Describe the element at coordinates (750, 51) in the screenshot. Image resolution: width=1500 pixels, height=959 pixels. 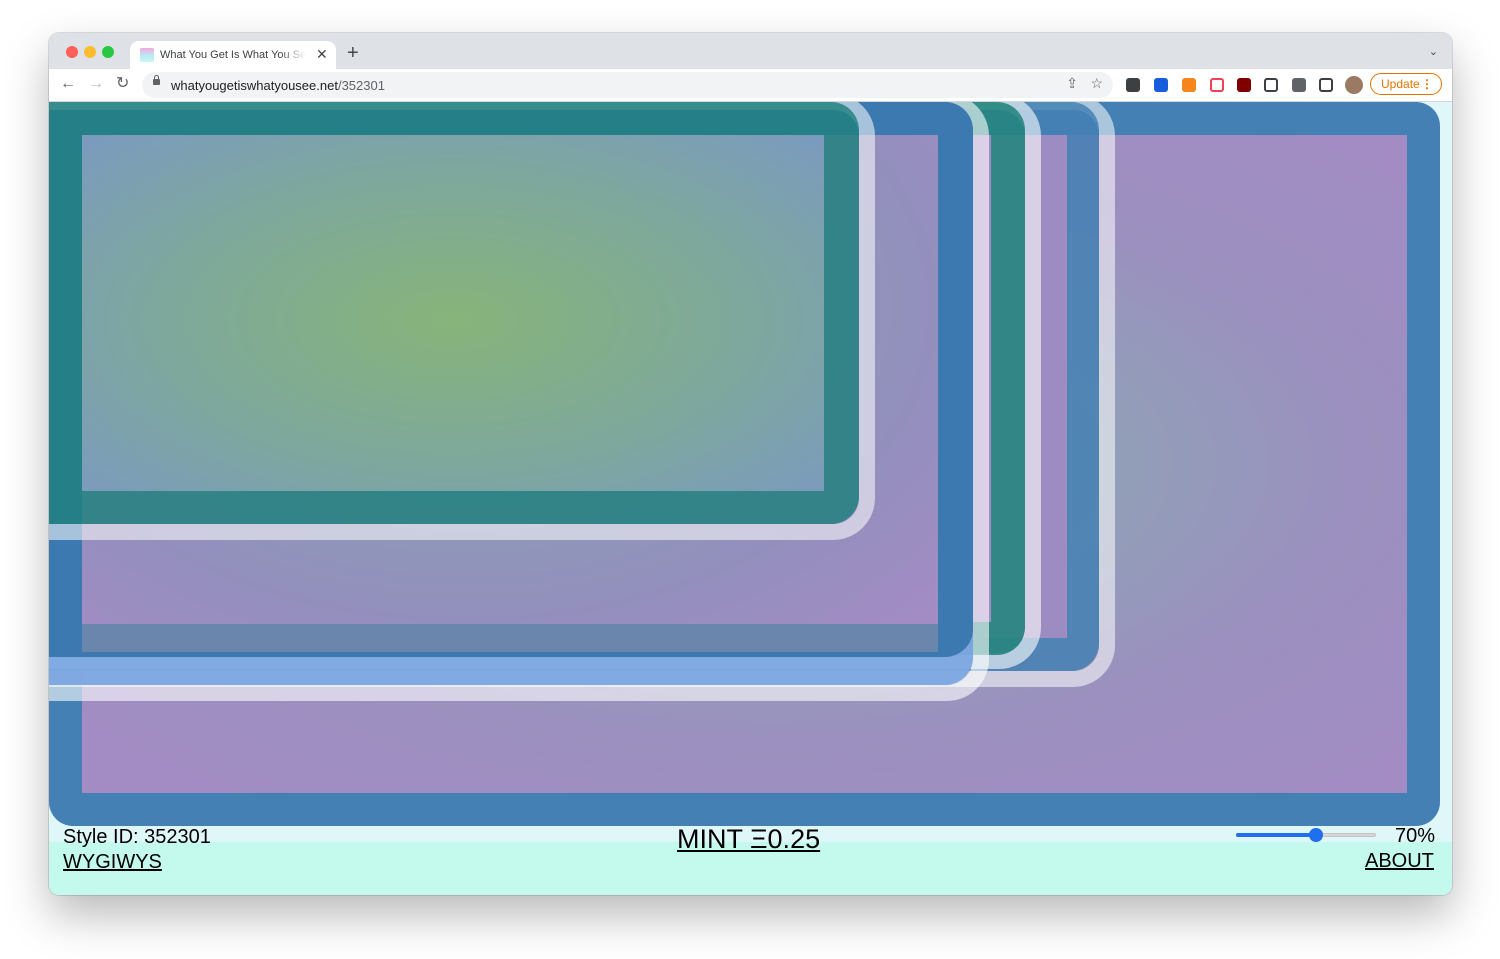
I see `tab-strip: What You Get Is What You See ✕ + ⌄` at that location.